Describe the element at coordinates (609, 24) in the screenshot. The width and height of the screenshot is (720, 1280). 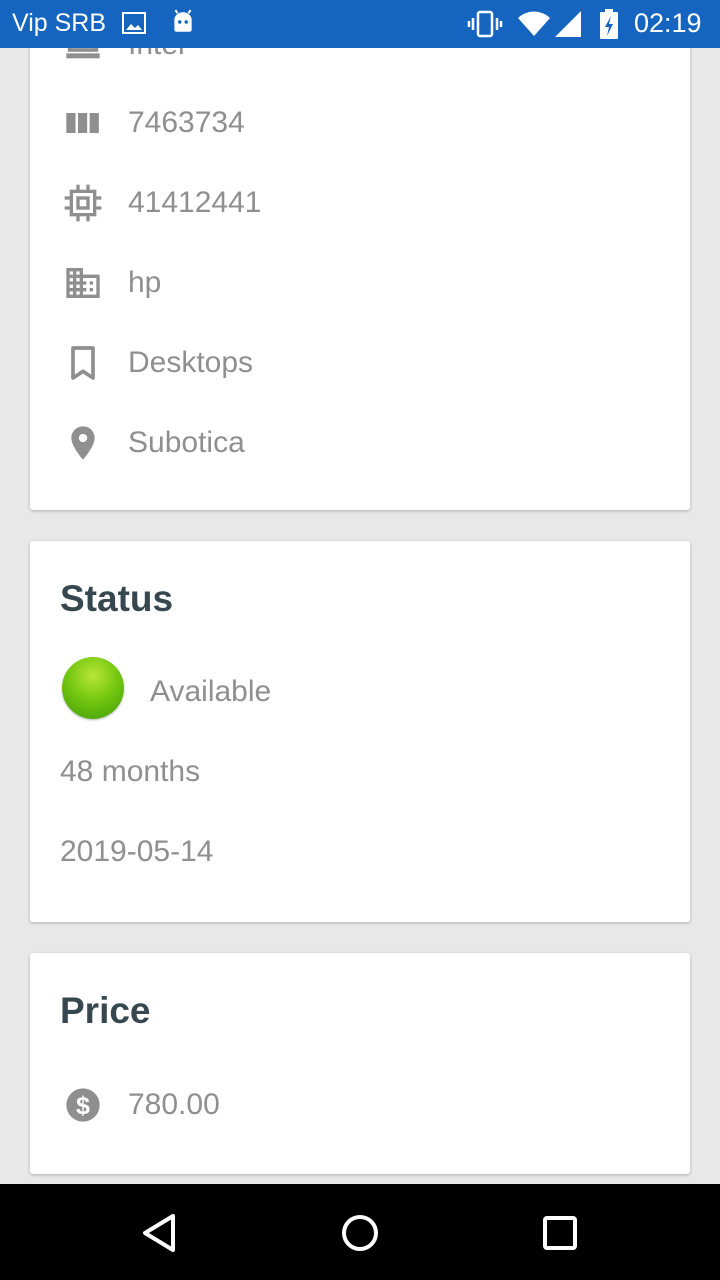
I see `battery-charging-icon` at that location.